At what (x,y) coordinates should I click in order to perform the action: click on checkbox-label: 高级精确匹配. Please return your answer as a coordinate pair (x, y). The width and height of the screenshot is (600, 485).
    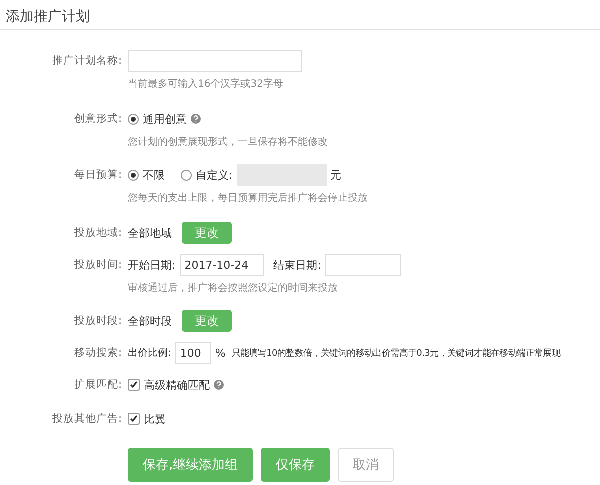
    Looking at the image, I should click on (177, 385).